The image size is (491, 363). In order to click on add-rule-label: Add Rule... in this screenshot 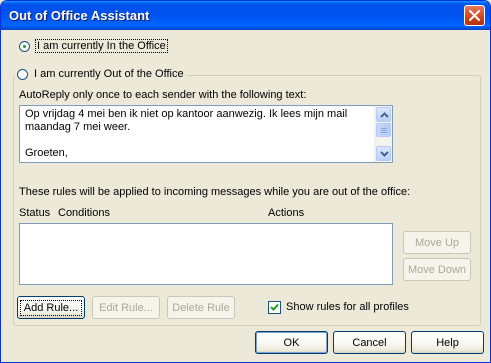, I will do `click(51, 307)`.